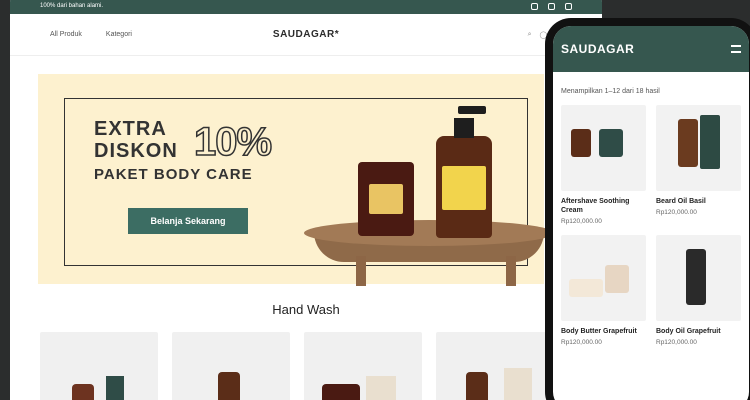 Image resolution: width=750 pixels, height=400 pixels. I want to click on instagram-icon, so click(534, 6).